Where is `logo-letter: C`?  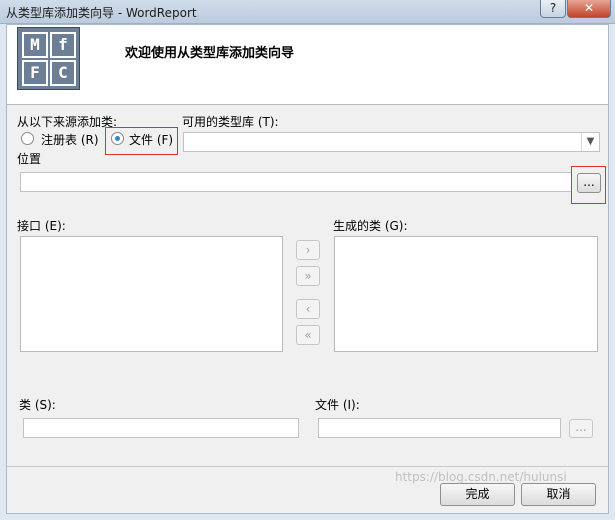
logo-letter: C is located at coordinates (63, 73).